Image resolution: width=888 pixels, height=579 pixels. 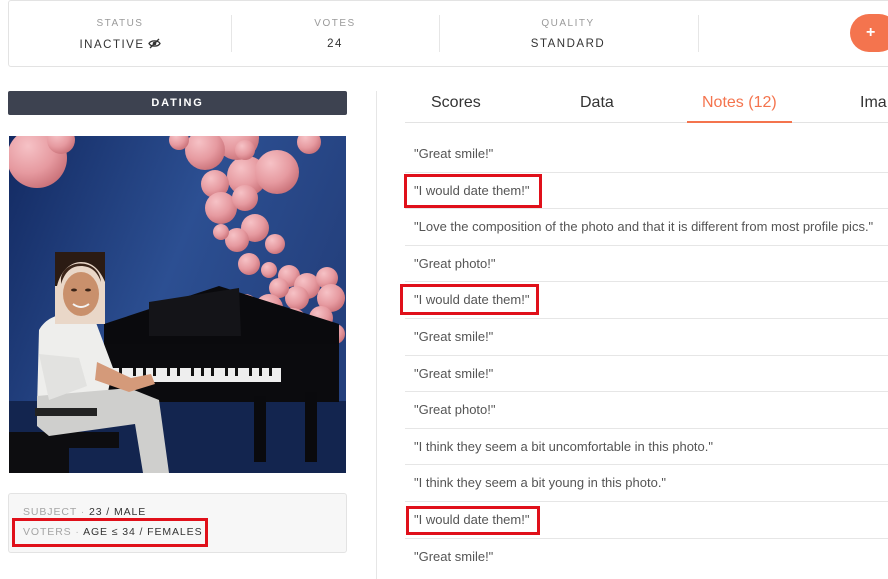 What do you see at coordinates (568, 23) in the screenshot?
I see `quality-label: QUALITY` at bounding box center [568, 23].